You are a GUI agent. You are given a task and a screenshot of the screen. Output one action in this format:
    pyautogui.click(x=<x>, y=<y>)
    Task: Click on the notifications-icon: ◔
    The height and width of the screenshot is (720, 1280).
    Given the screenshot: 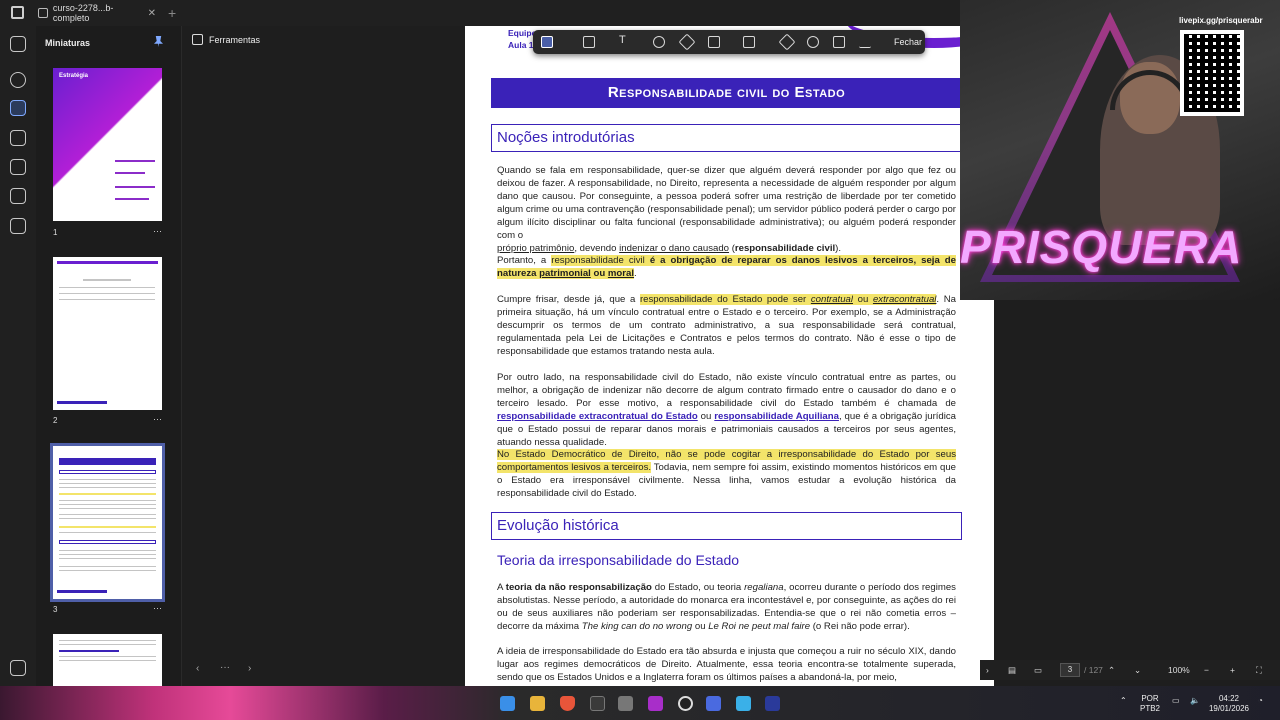 What is the action you would take?
    pyautogui.click(x=1260, y=701)
    